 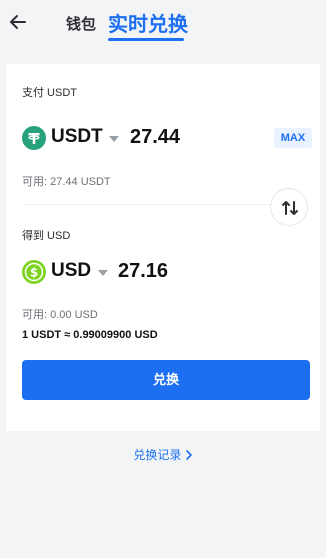 What do you see at coordinates (77, 137) in the screenshot?
I see `pay-coin-selector: USDT` at bounding box center [77, 137].